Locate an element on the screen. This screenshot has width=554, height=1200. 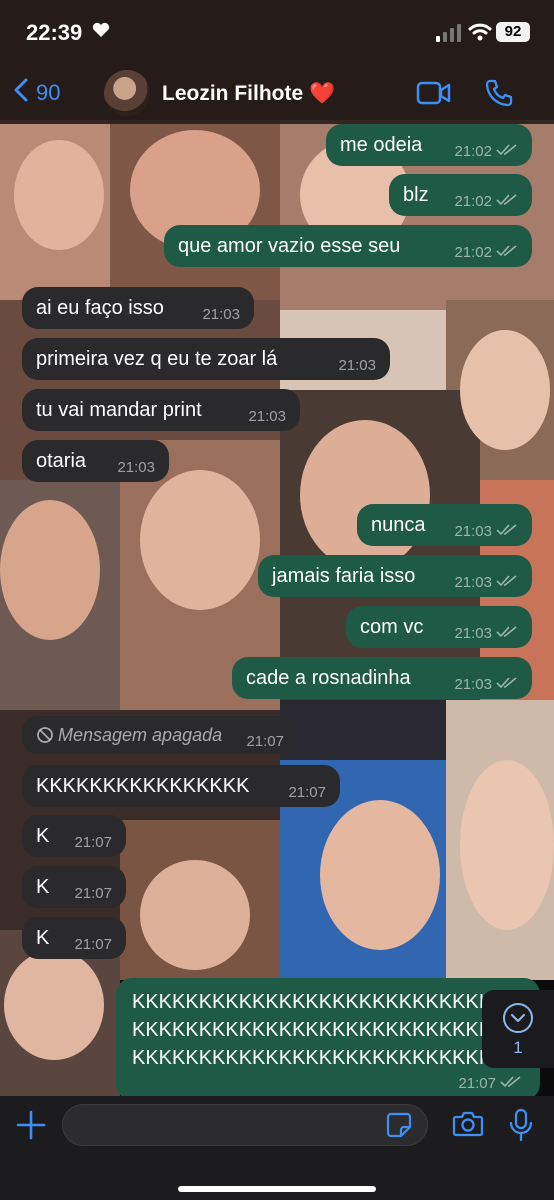
message-bubble-outgoing: me odeia 21:02 is located at coordinates (429, 145).